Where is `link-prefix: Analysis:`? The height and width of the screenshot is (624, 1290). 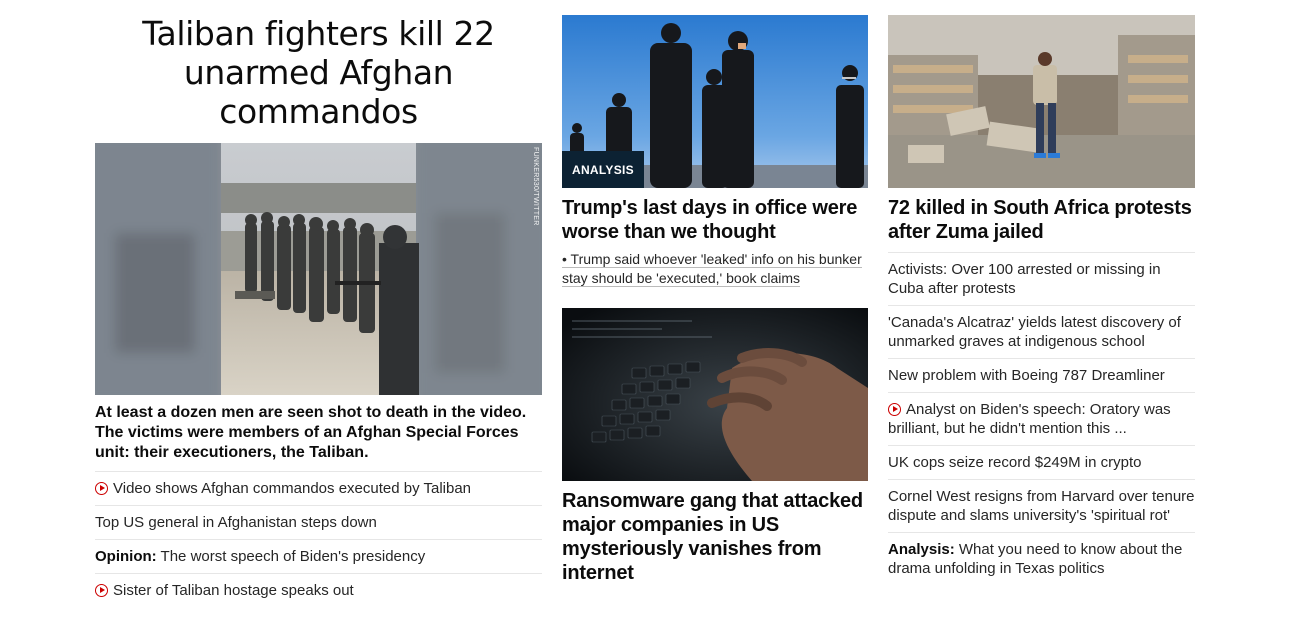
link-prefix: Analysis: is located at coordinates (921, 549).